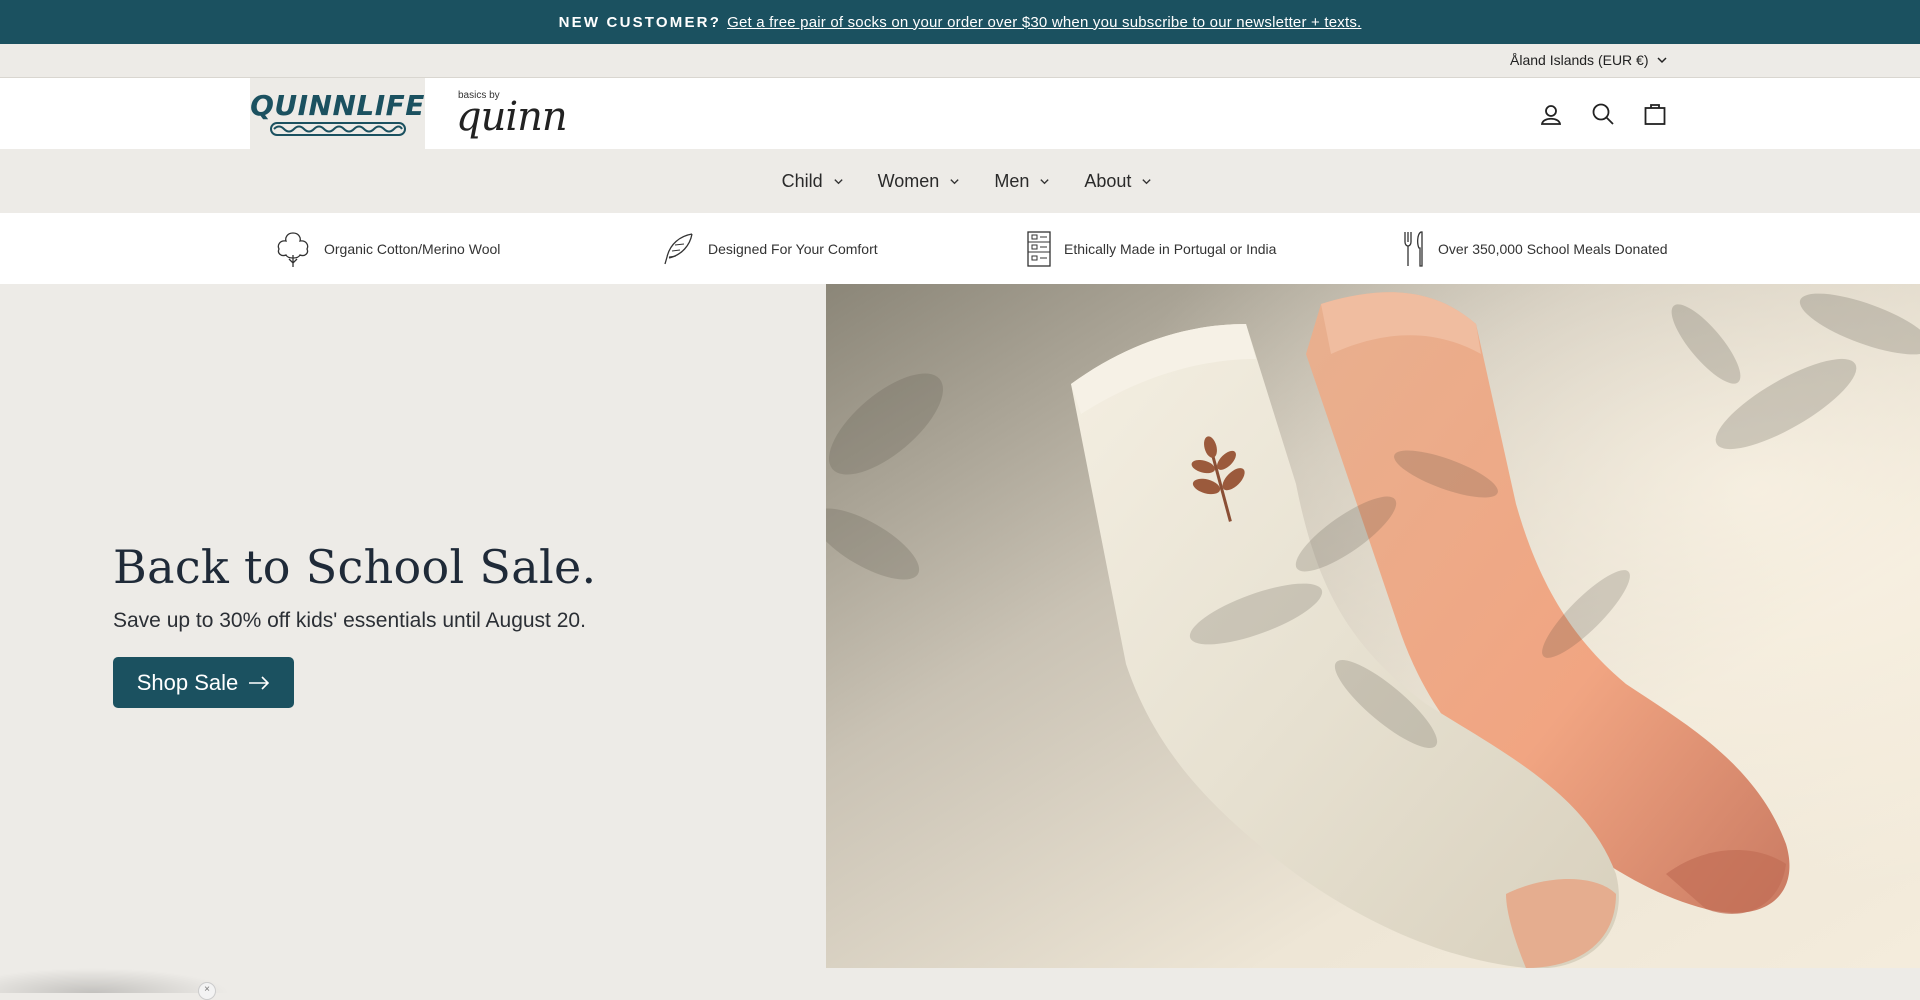 This screenshot has height=1000, width=1920. I want to click on feature-label: Organic Cotton/Merino Wool, so click(412, 248).